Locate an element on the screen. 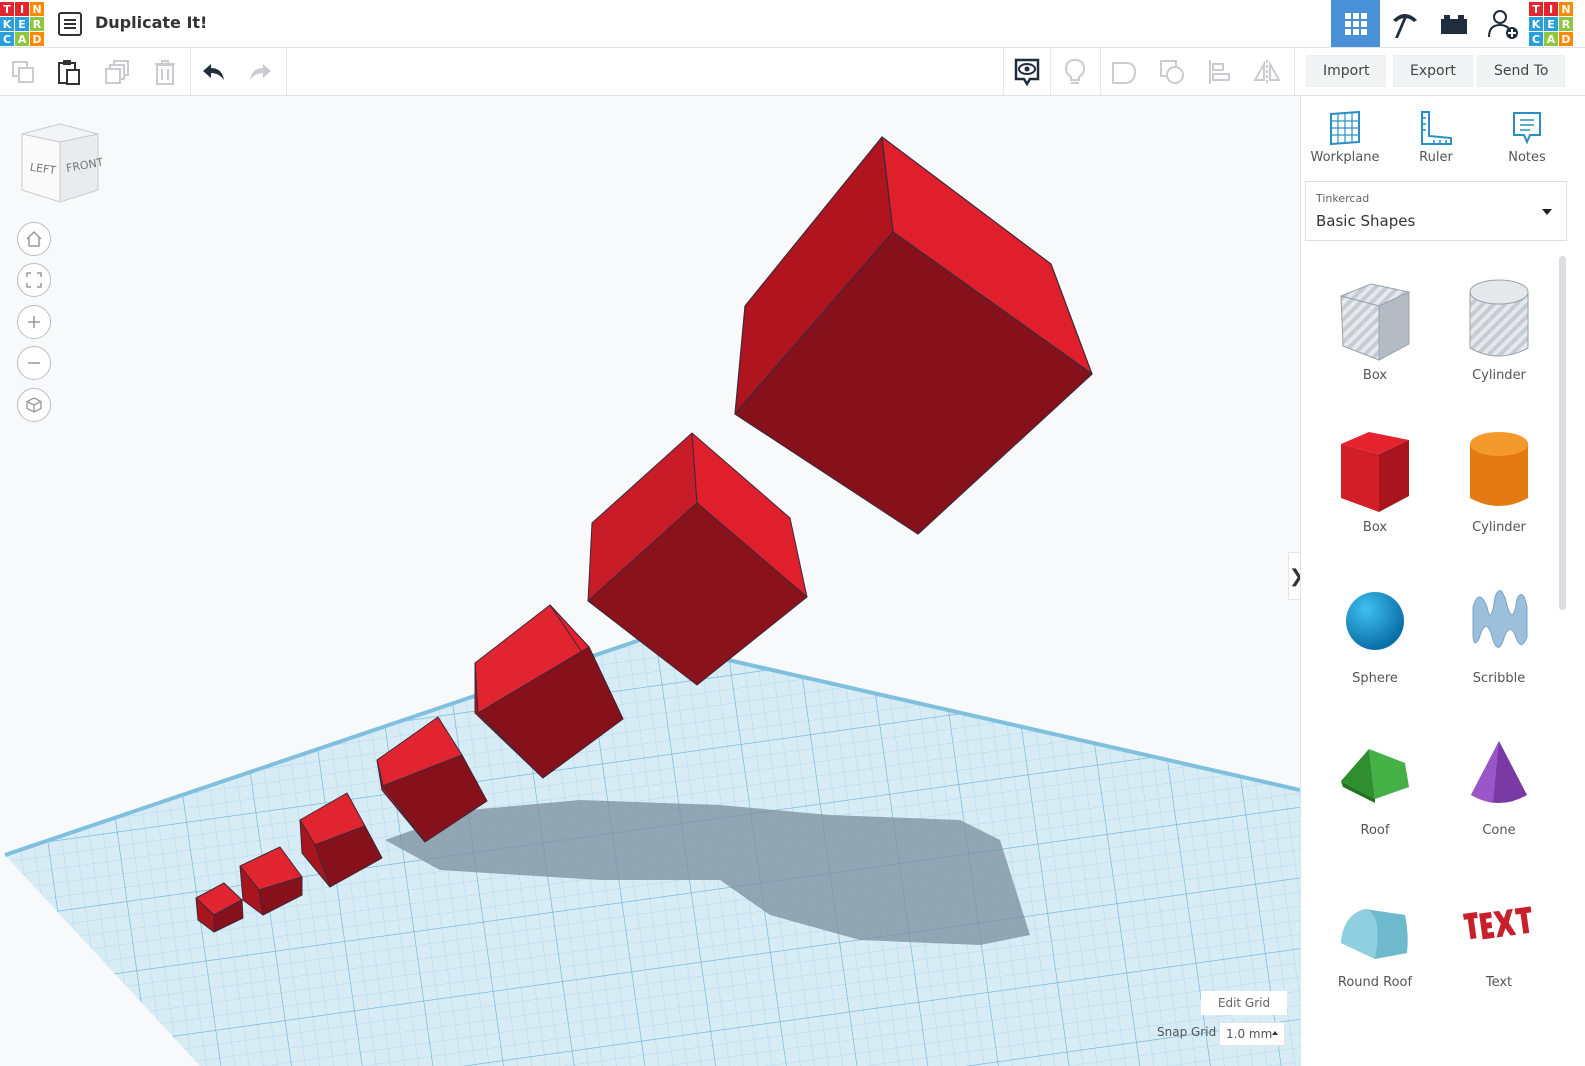 This screenshot has height=1066, width=1585. shape-scribble: Scribble is located at coordinates (1499, 642).